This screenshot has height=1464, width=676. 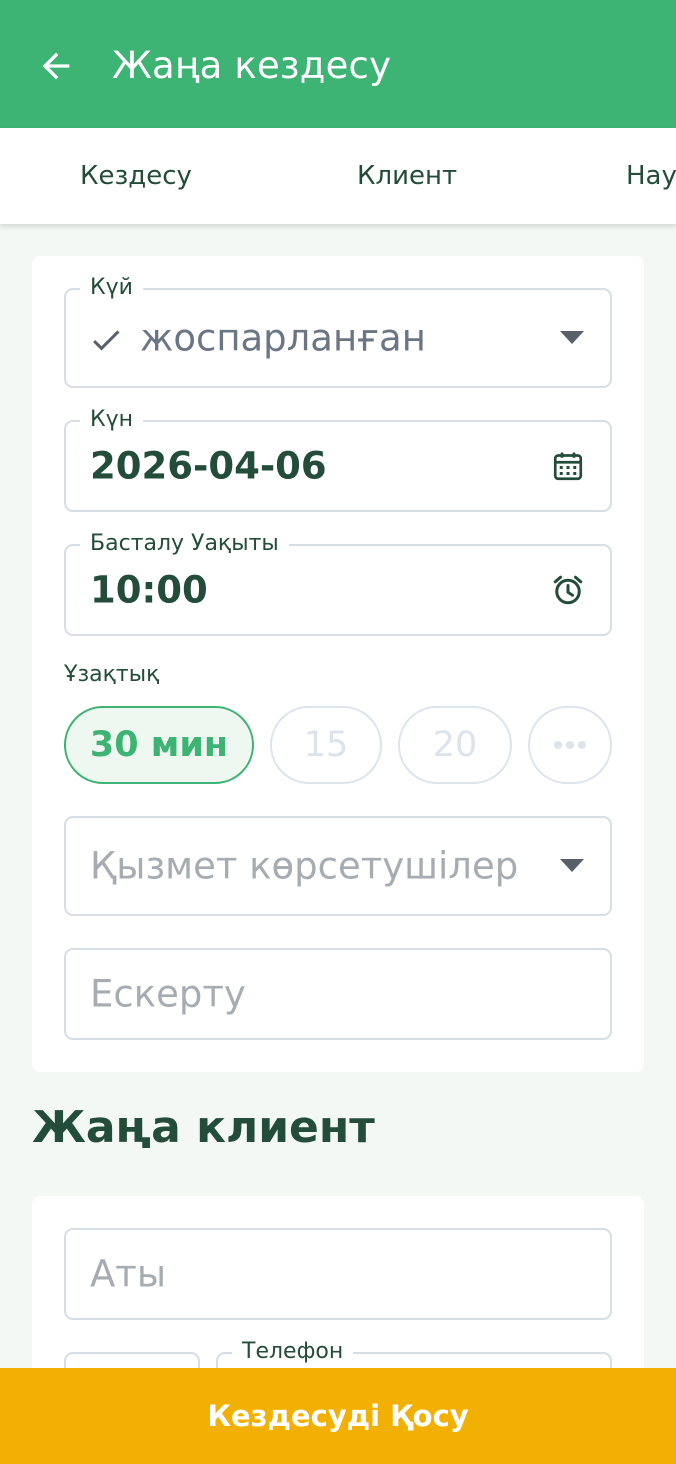 I want to click on duration-chip-30: 30 мин, so click(x=159, y=745).